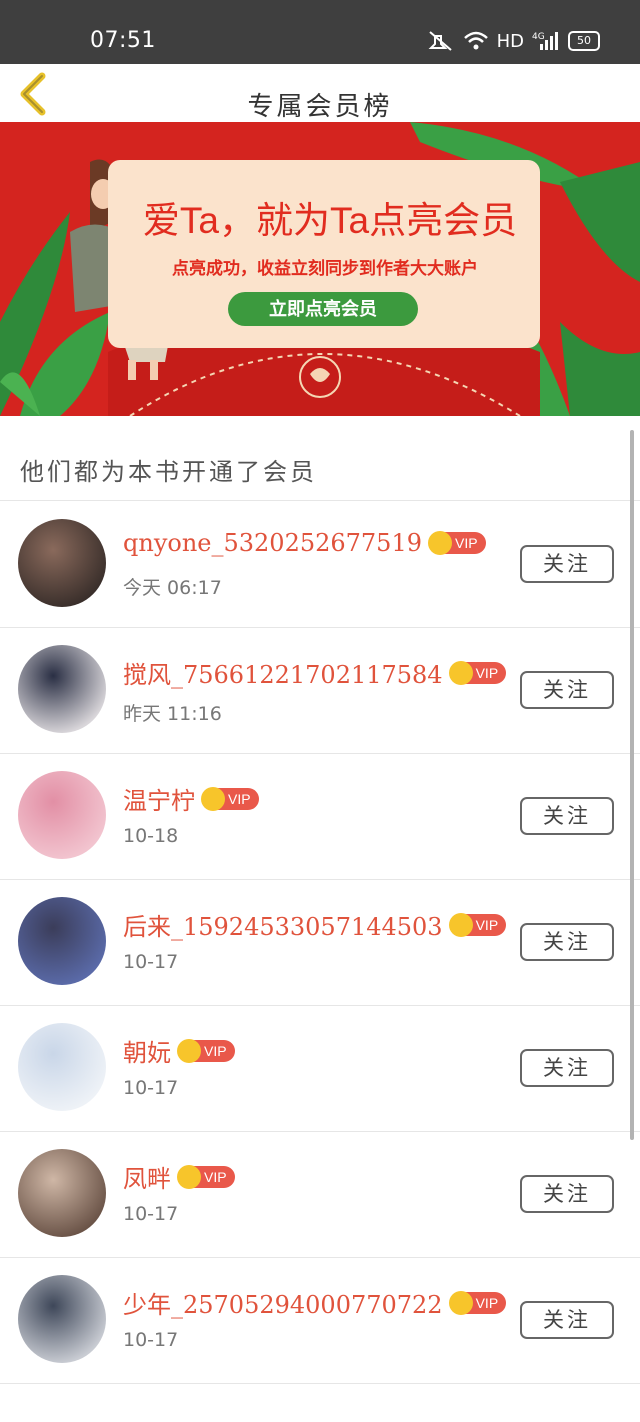  What do you see at coordinates (172, 588) in the screenshot?
I see `member-time: 今天 06:17` at bounding box center [172, 588].